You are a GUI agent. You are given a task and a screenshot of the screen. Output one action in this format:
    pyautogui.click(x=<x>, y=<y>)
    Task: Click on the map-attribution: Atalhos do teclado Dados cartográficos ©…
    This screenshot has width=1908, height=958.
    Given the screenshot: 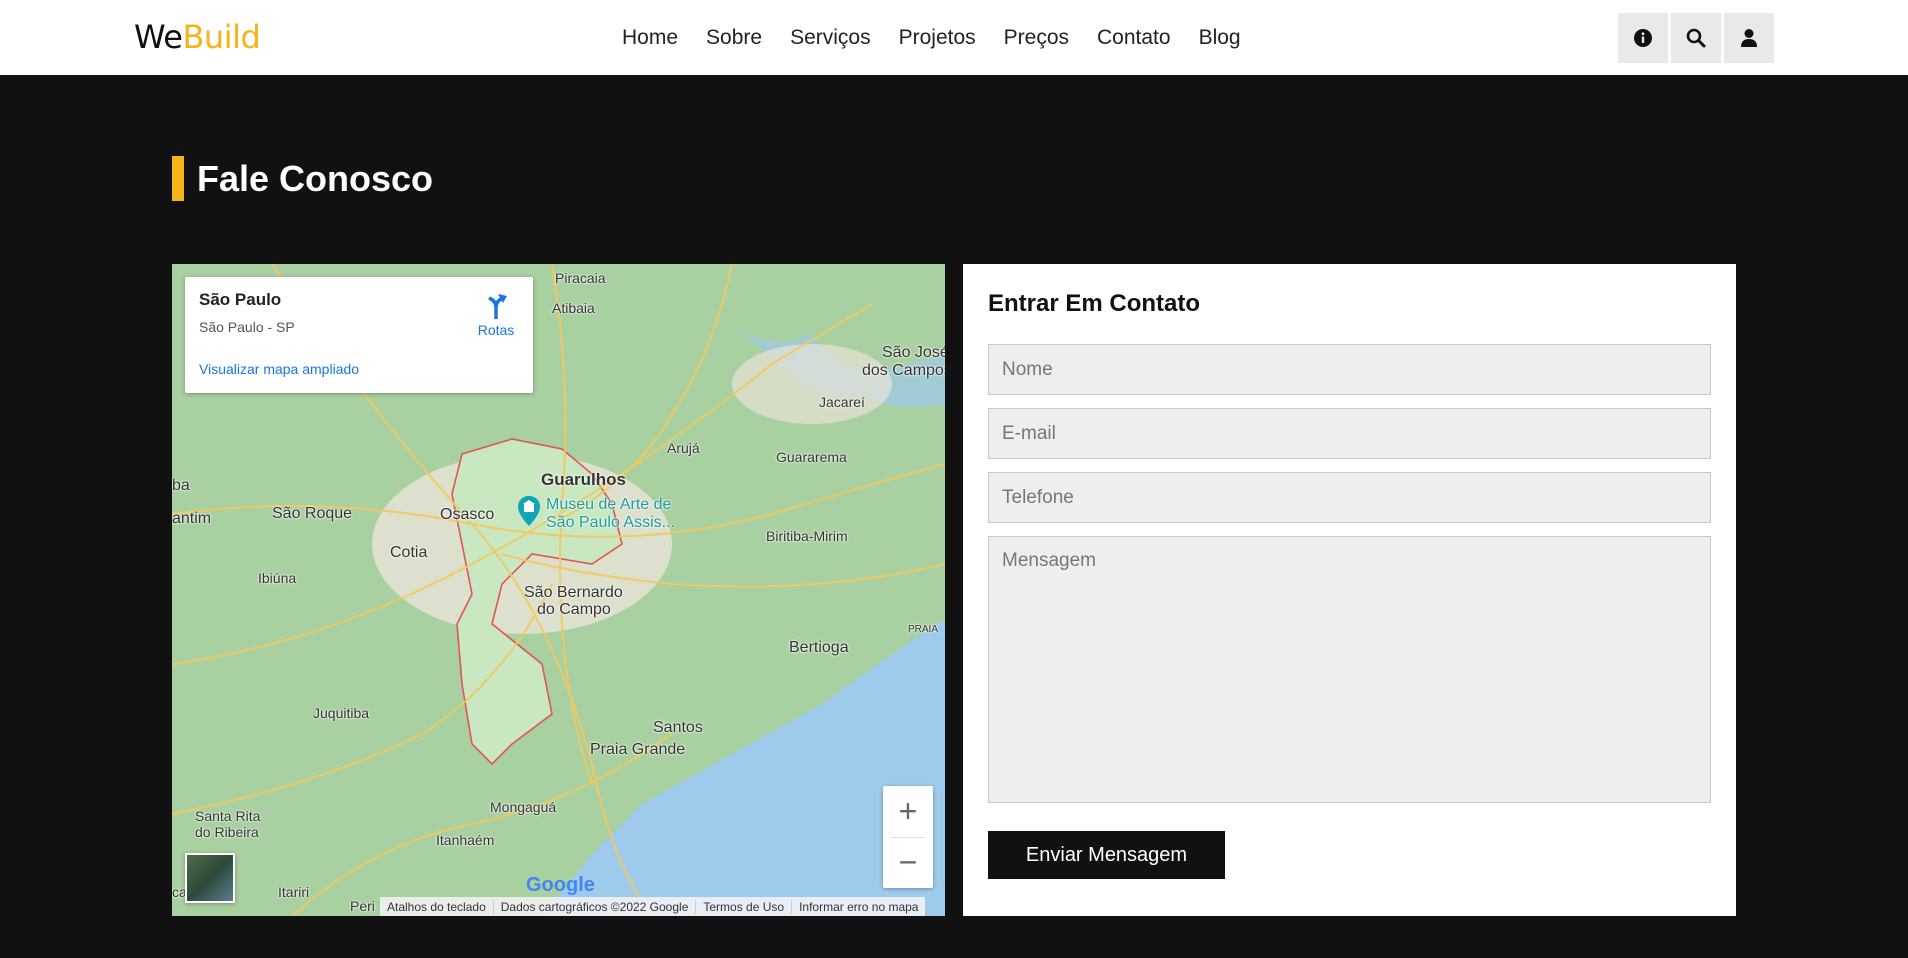 What is the action you would take?
    pyautogui.click(x=653, y=906)
    